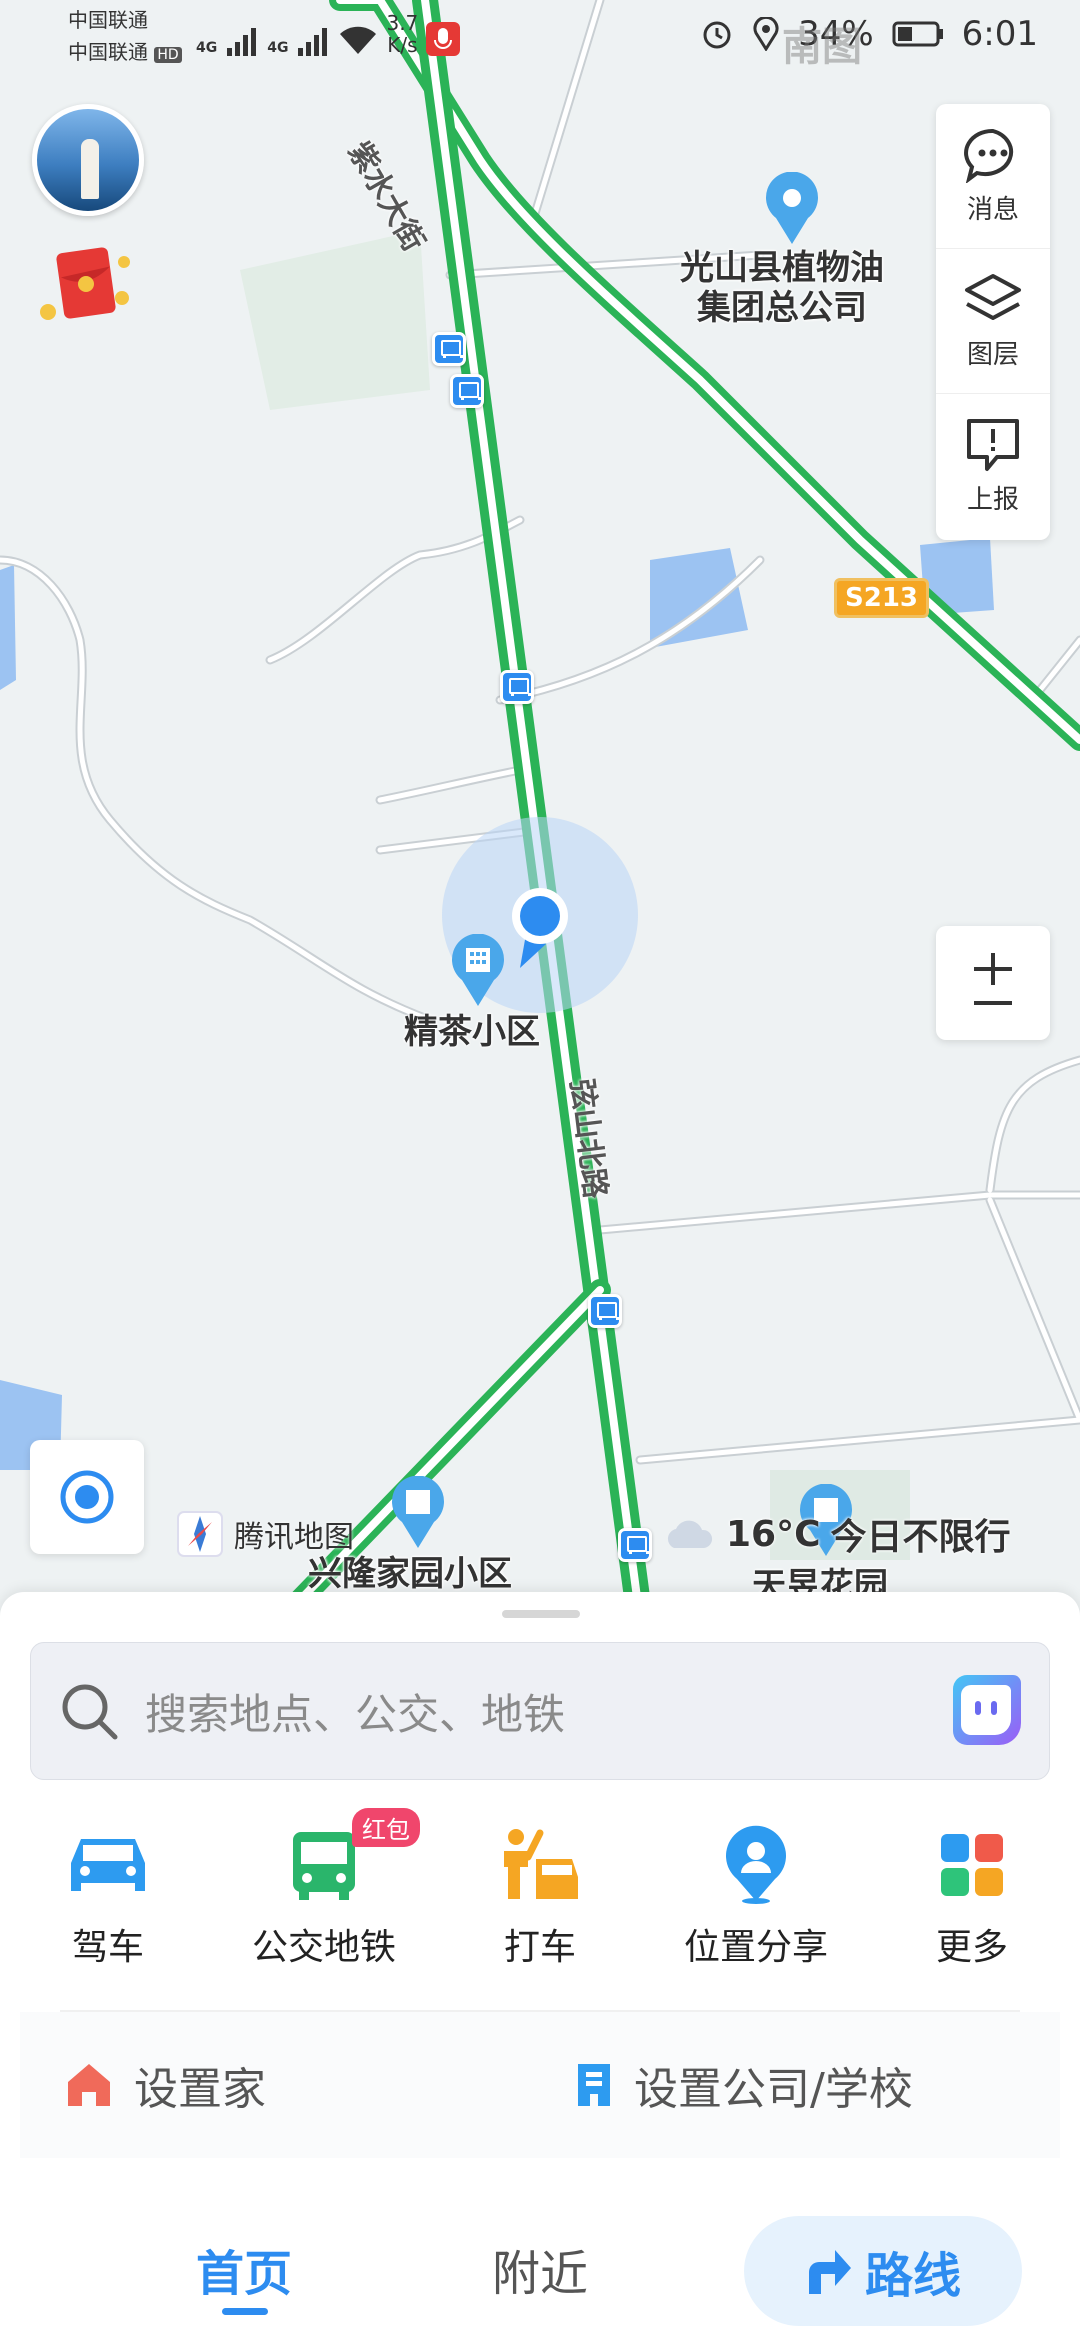 The height and width of the screenshot is (2340, 1080). I want to click on search-placeholder: 搜索地点、公交、地铁, so click(355, 1714).